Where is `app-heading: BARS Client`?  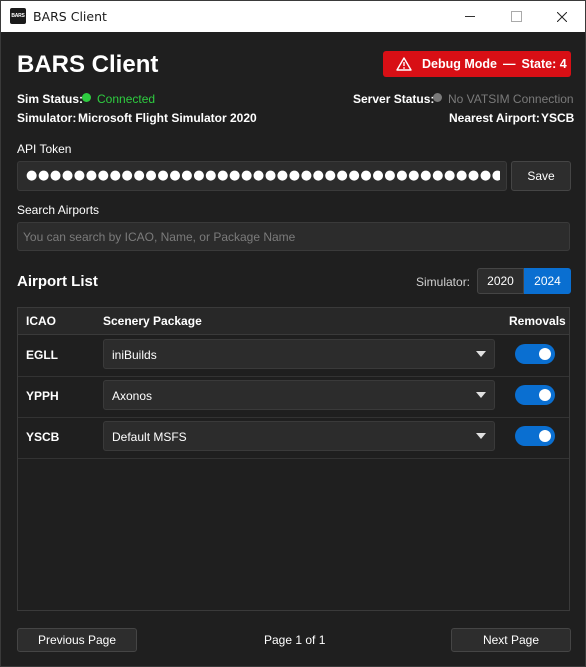
app-heading: BARS Client is located at coordinates (88, 64).